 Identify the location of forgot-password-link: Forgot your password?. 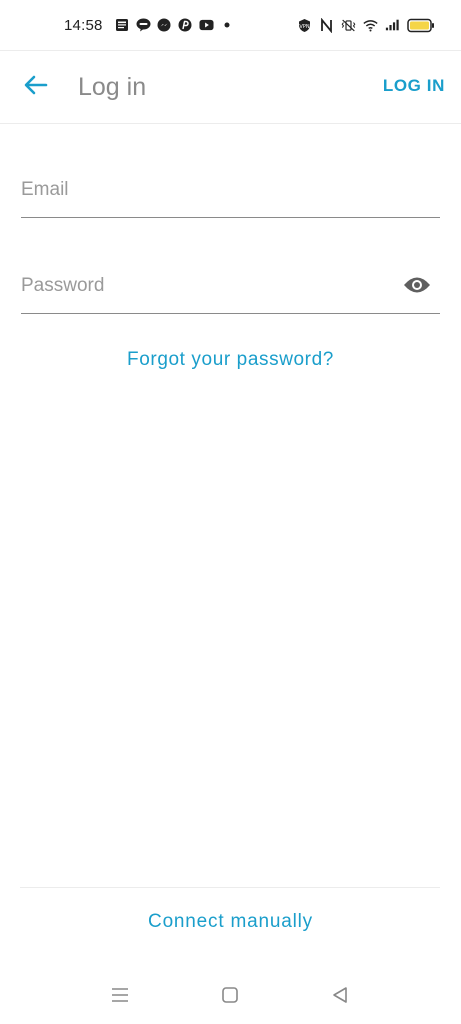
(230, 360).